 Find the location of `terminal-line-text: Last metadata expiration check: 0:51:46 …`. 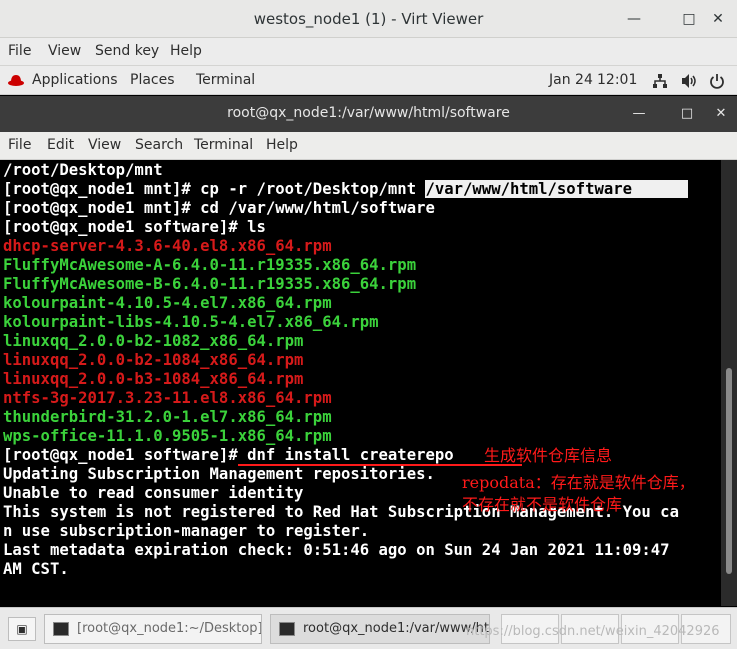

terminal-line-text: Last metadata expiration check: 0:51:46 … is located at coordinates (336, 550).